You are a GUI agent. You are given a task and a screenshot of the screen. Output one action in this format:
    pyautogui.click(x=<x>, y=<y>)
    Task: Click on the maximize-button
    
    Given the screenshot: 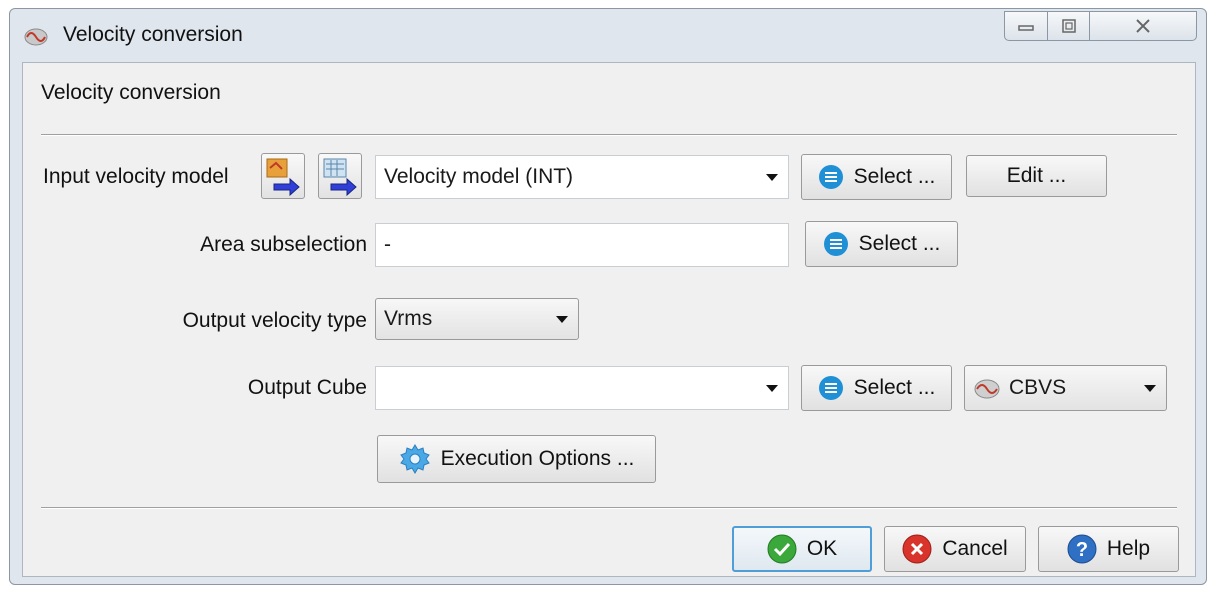 What is the action you would take?
    pyautogui.click(x=1068, y=26)
    